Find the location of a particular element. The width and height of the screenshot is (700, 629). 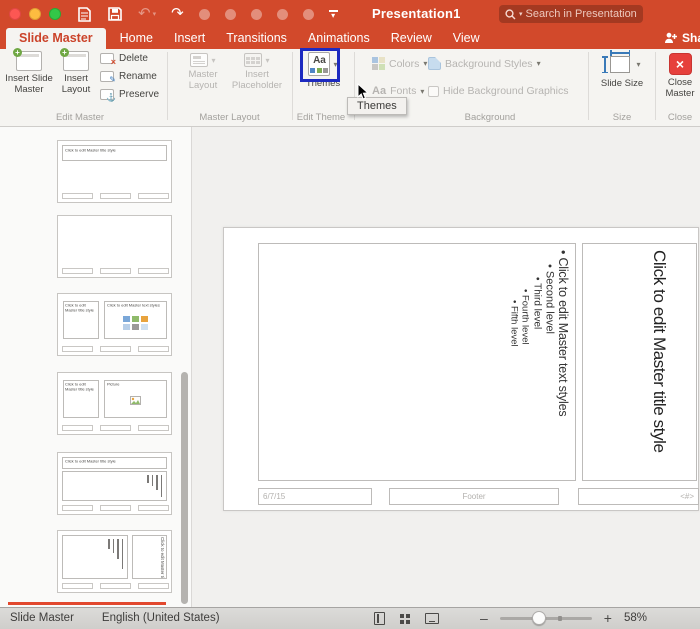

footer-text: Footer is located at coordinates (474, 496).